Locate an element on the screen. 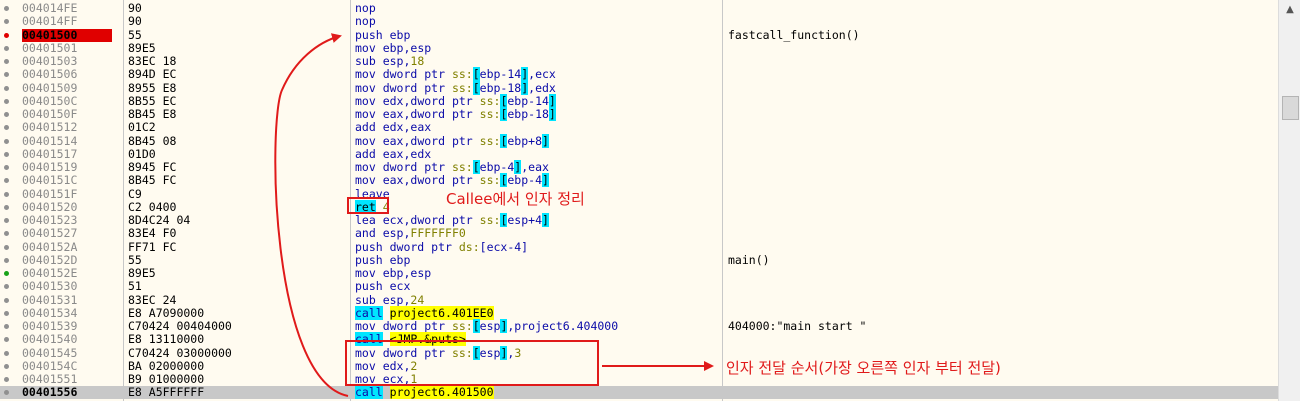  scroll-up-icon: ▲ is located at coordinates (1290, 10).